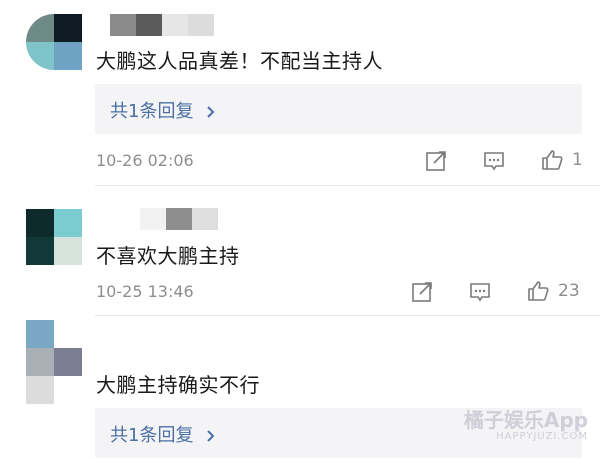  Describe the element at coordinates (577, 160) in the screenshot. I see `like-count: 1` at that location.